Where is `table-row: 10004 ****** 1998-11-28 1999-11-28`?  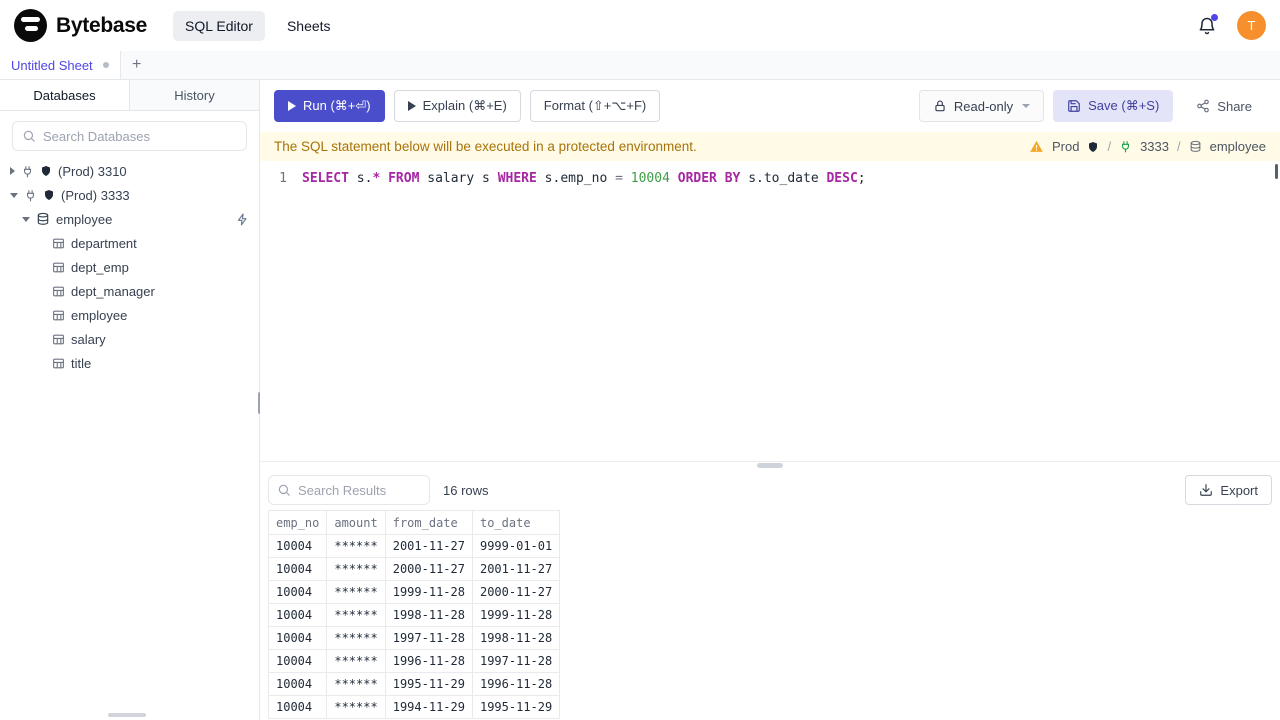 table-row: 10004 ****** 1998-11-28 1999-11-28 is located at coordinates (414, 615).